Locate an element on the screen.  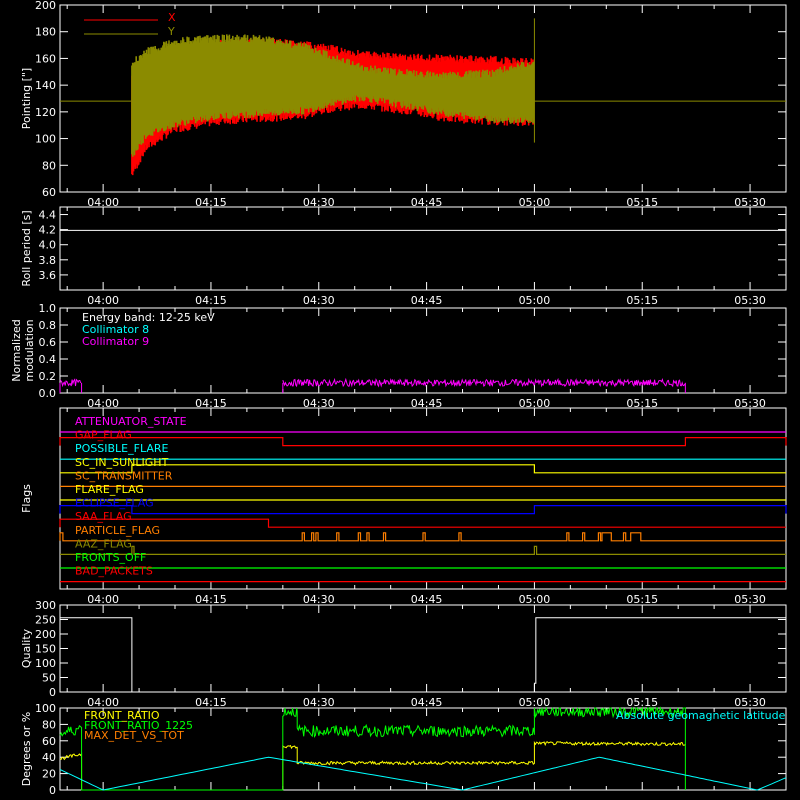
y-tick-label: 150 is located at coordinates (45, 649).